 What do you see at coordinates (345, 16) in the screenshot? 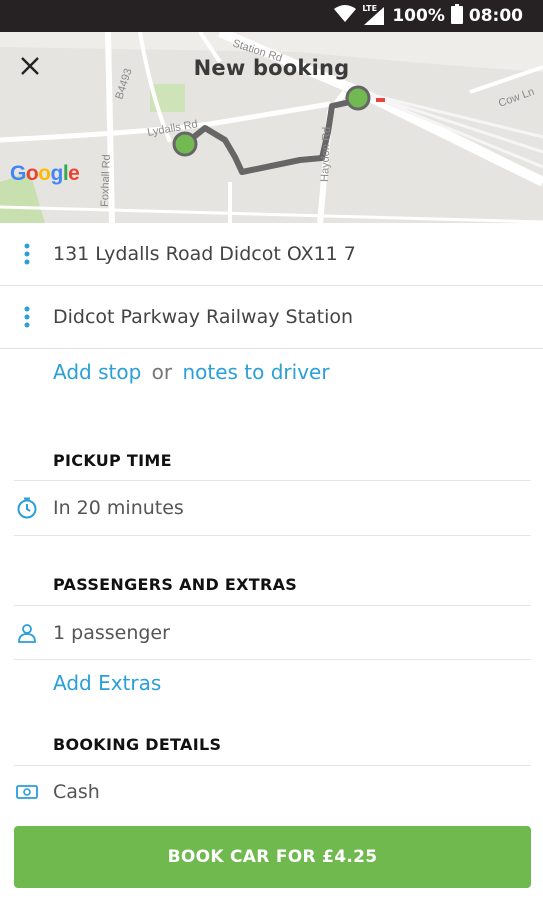
I see `wifi-icon` at bounding box center [345, 16].